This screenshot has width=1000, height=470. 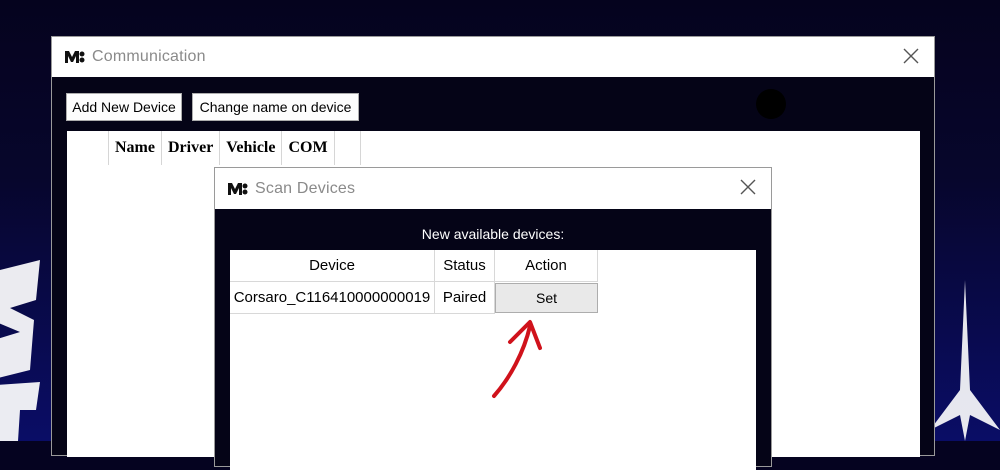 I want to click on column-header-com: COM, so click(x=308, y=148).